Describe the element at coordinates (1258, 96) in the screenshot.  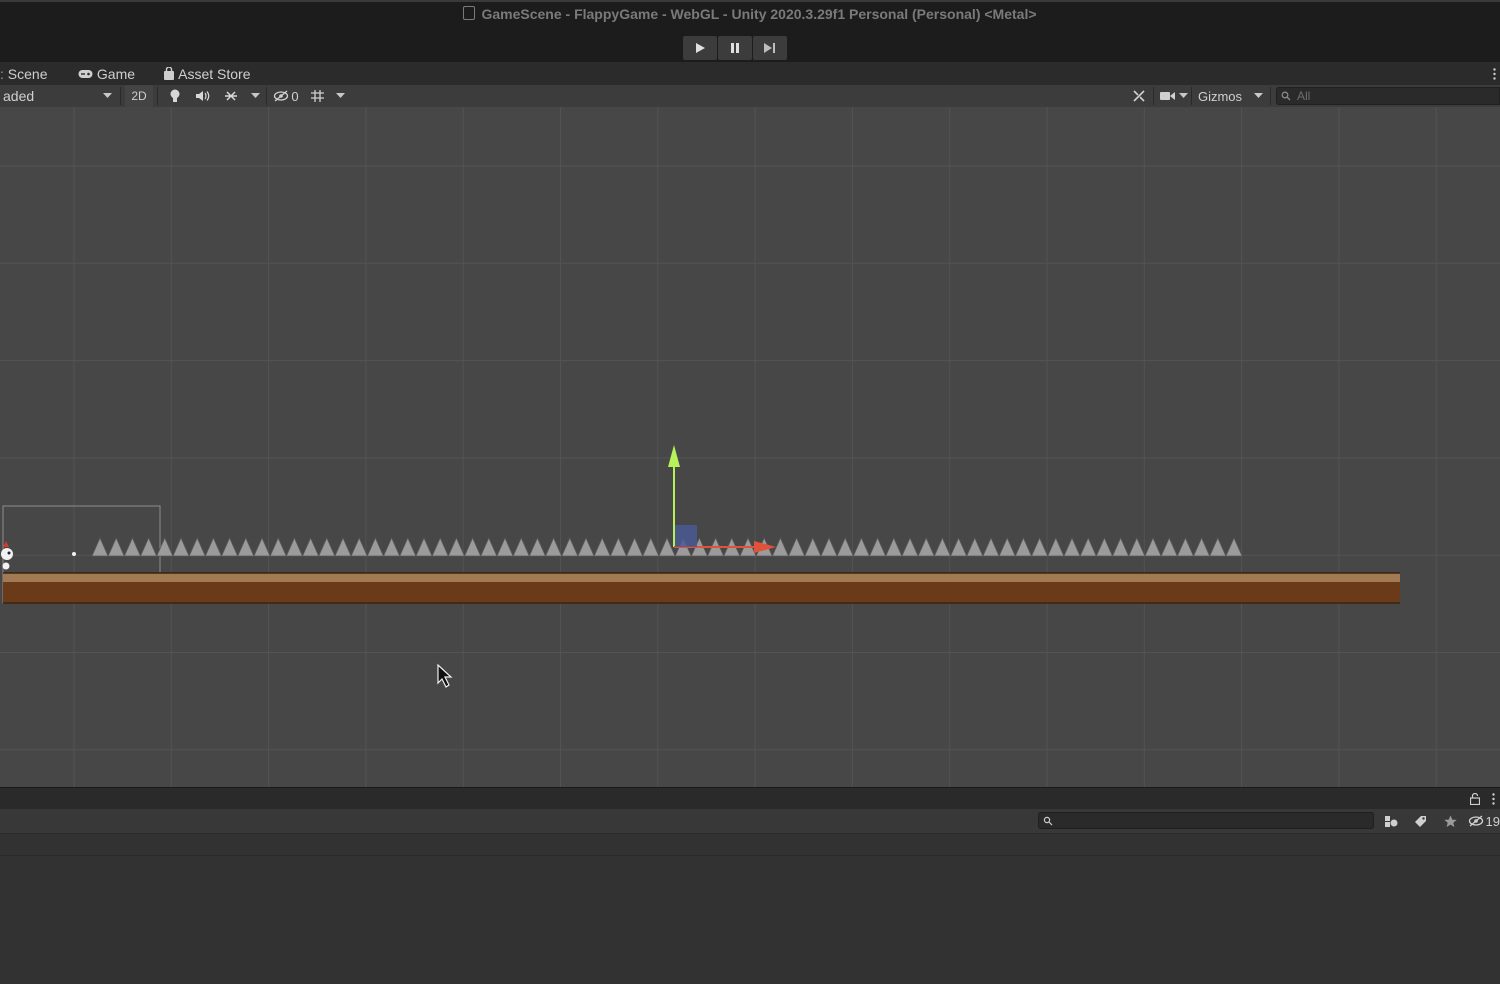
I see `gizmos-dropdown` at that location.